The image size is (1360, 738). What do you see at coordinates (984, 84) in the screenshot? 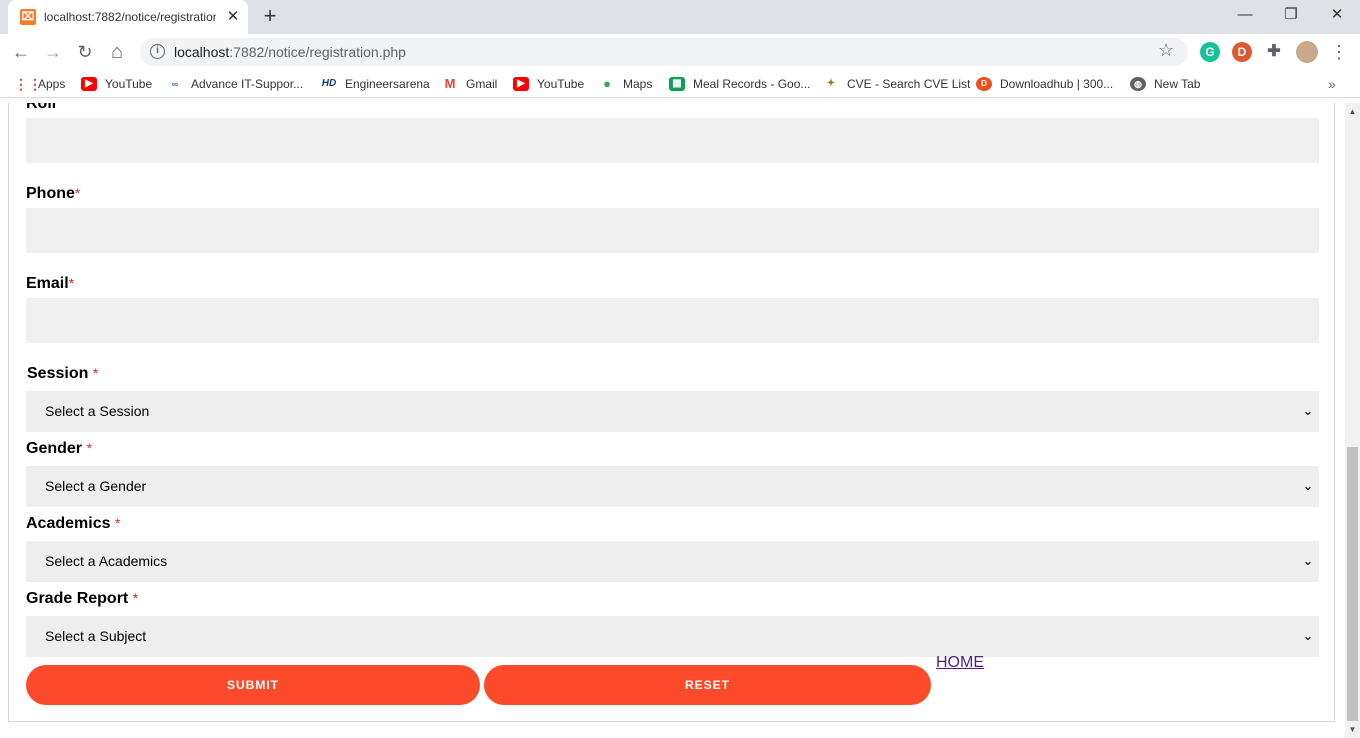
I see `downloadhub-icon: D` at bounding box center [984, 84].